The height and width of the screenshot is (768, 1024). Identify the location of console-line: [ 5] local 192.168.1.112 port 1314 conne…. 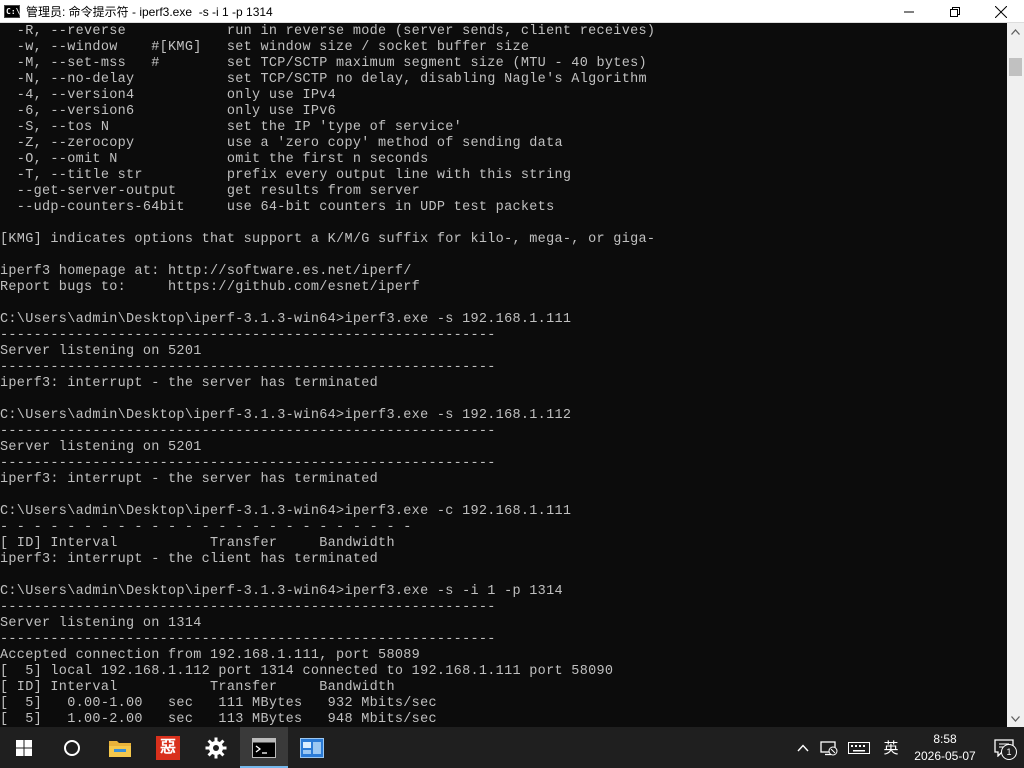
(307, 671).